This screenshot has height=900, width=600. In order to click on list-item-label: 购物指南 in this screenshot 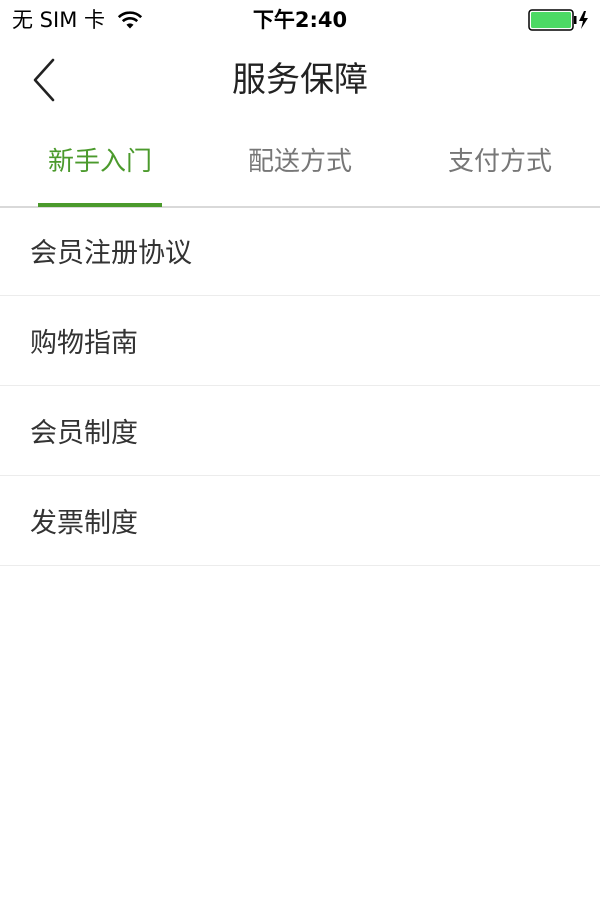, I will do `click(84, 343)`.